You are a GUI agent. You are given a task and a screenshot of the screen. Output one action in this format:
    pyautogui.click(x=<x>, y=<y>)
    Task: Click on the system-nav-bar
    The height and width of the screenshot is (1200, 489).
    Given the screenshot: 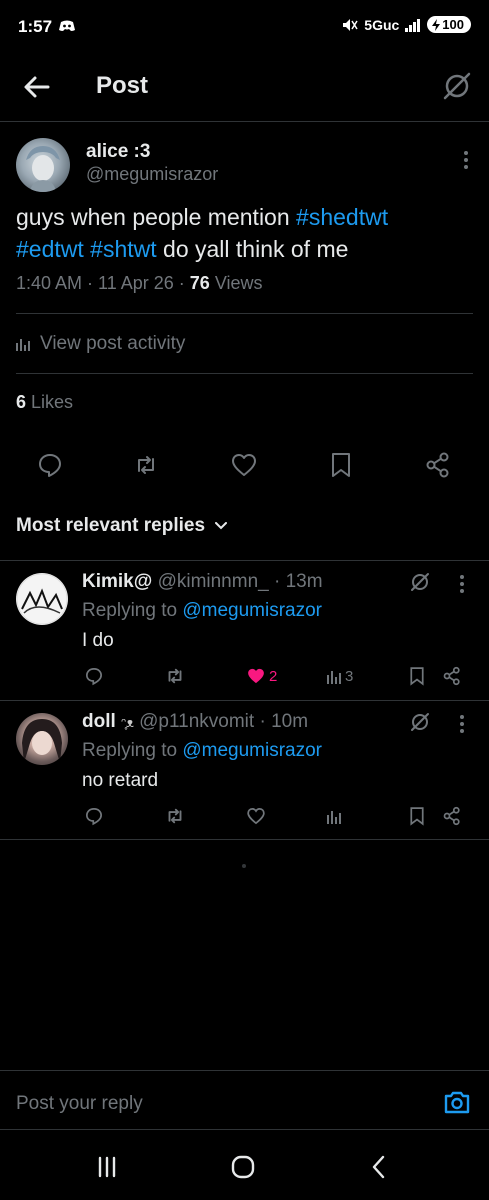 What is the action you would take?
    pyautogui.click(x=244, y=1166)
    